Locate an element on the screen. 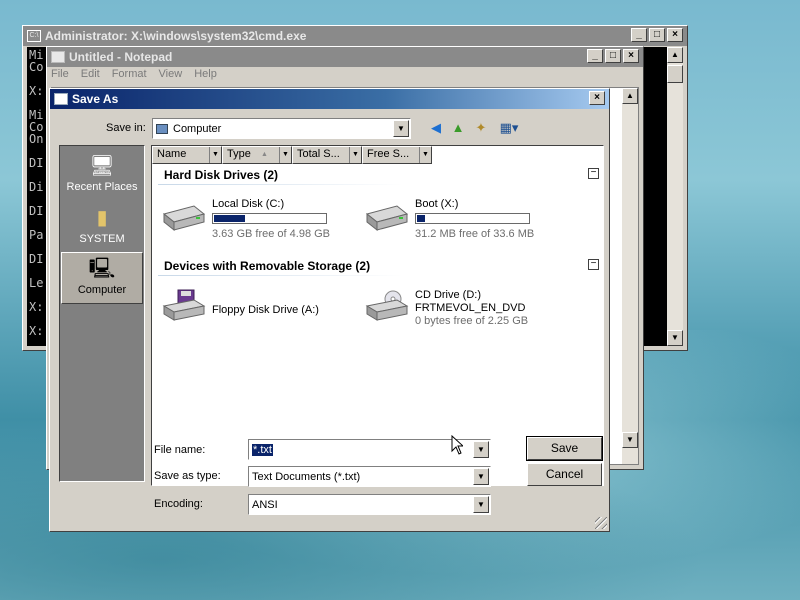 The image size is (800, 600). save-as-title: Save As is located at coordinates (95, 99).